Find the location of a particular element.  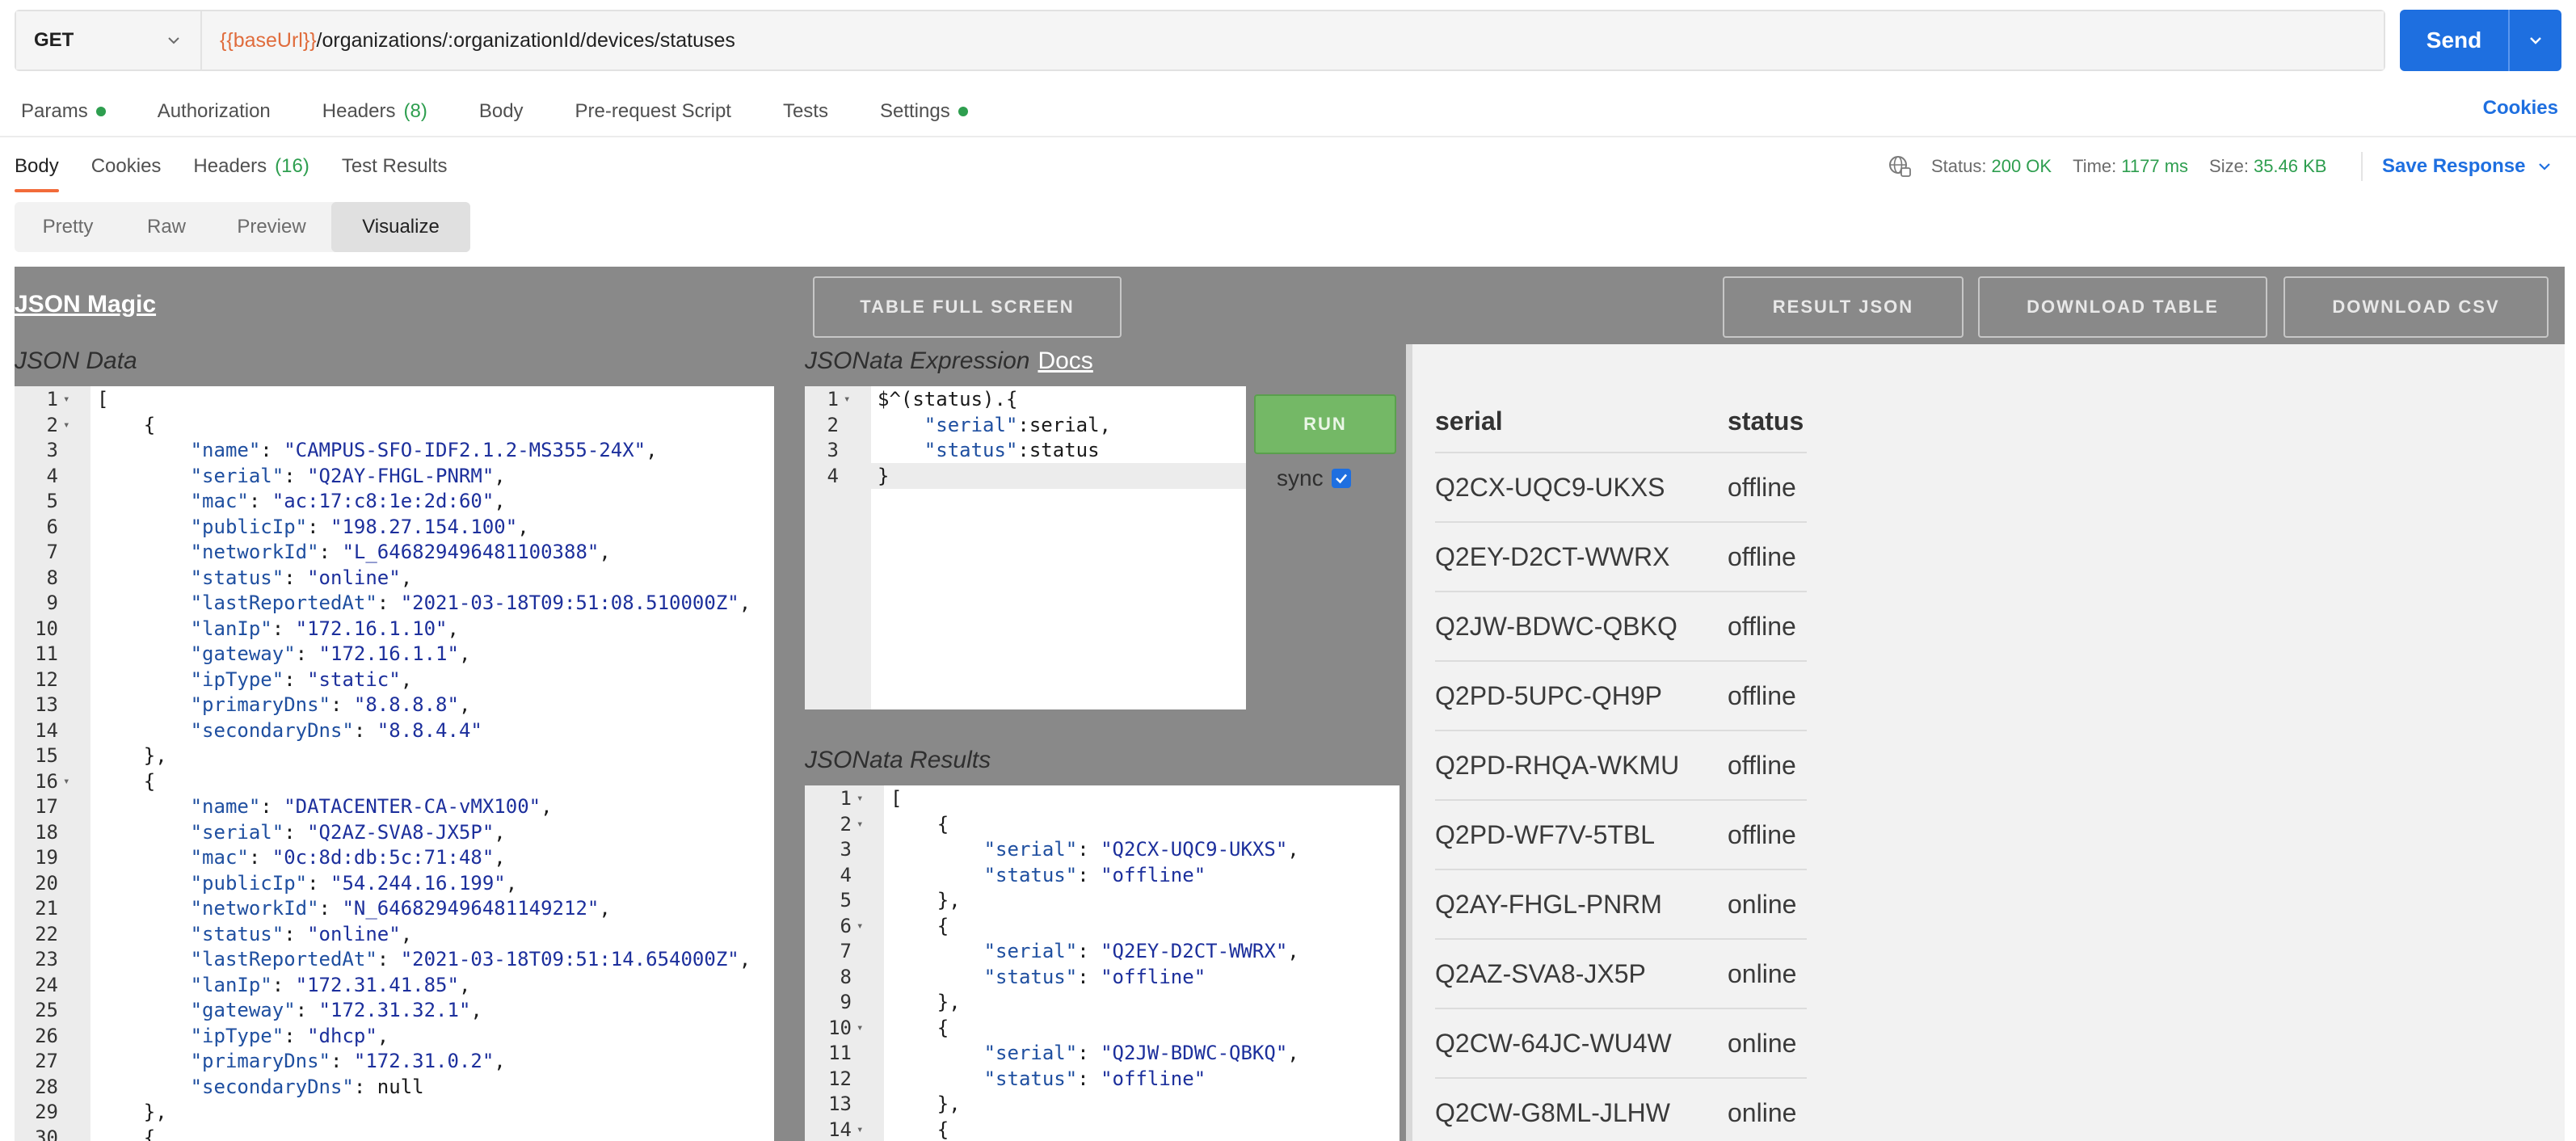

code-line: 2 "serial":serial, is located at coordinates (1025, 425).